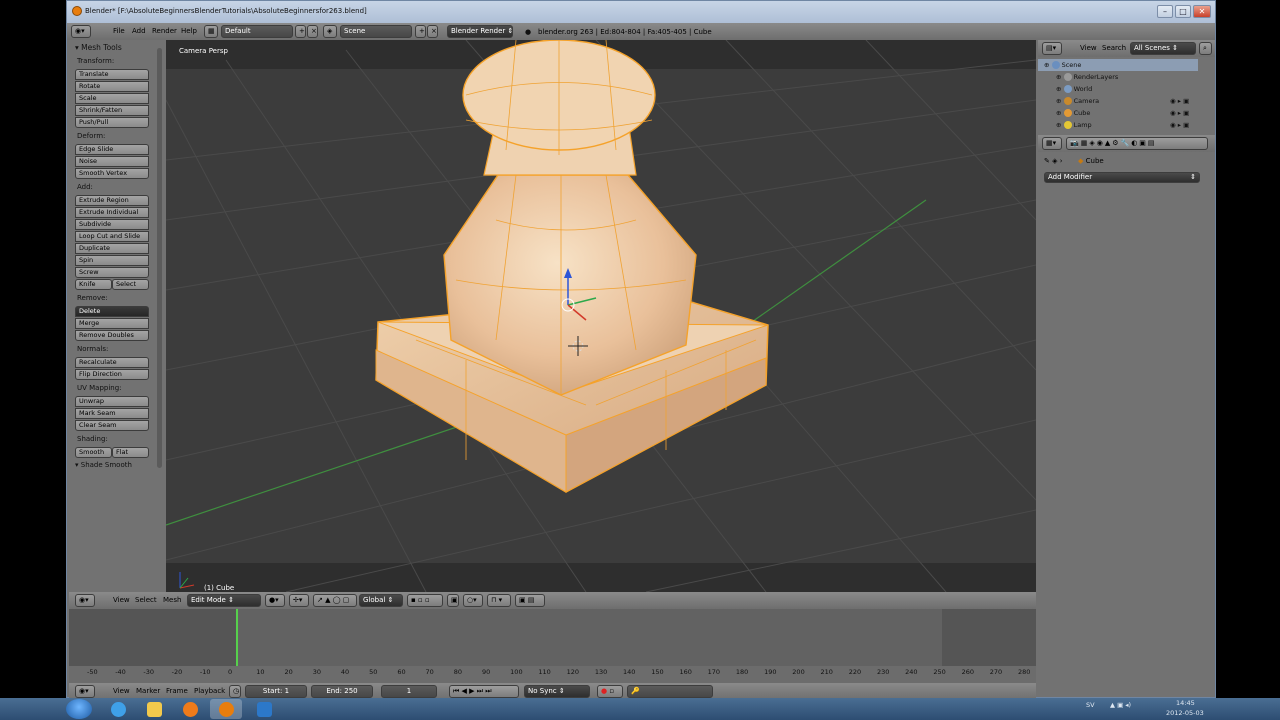 This screenshot has width=1280, height=720. What do you see at coordinates (112, 425) in the screenshot?
I see `tool-button-clear-seam: Clear Seam` at bounding box center [112, 425].